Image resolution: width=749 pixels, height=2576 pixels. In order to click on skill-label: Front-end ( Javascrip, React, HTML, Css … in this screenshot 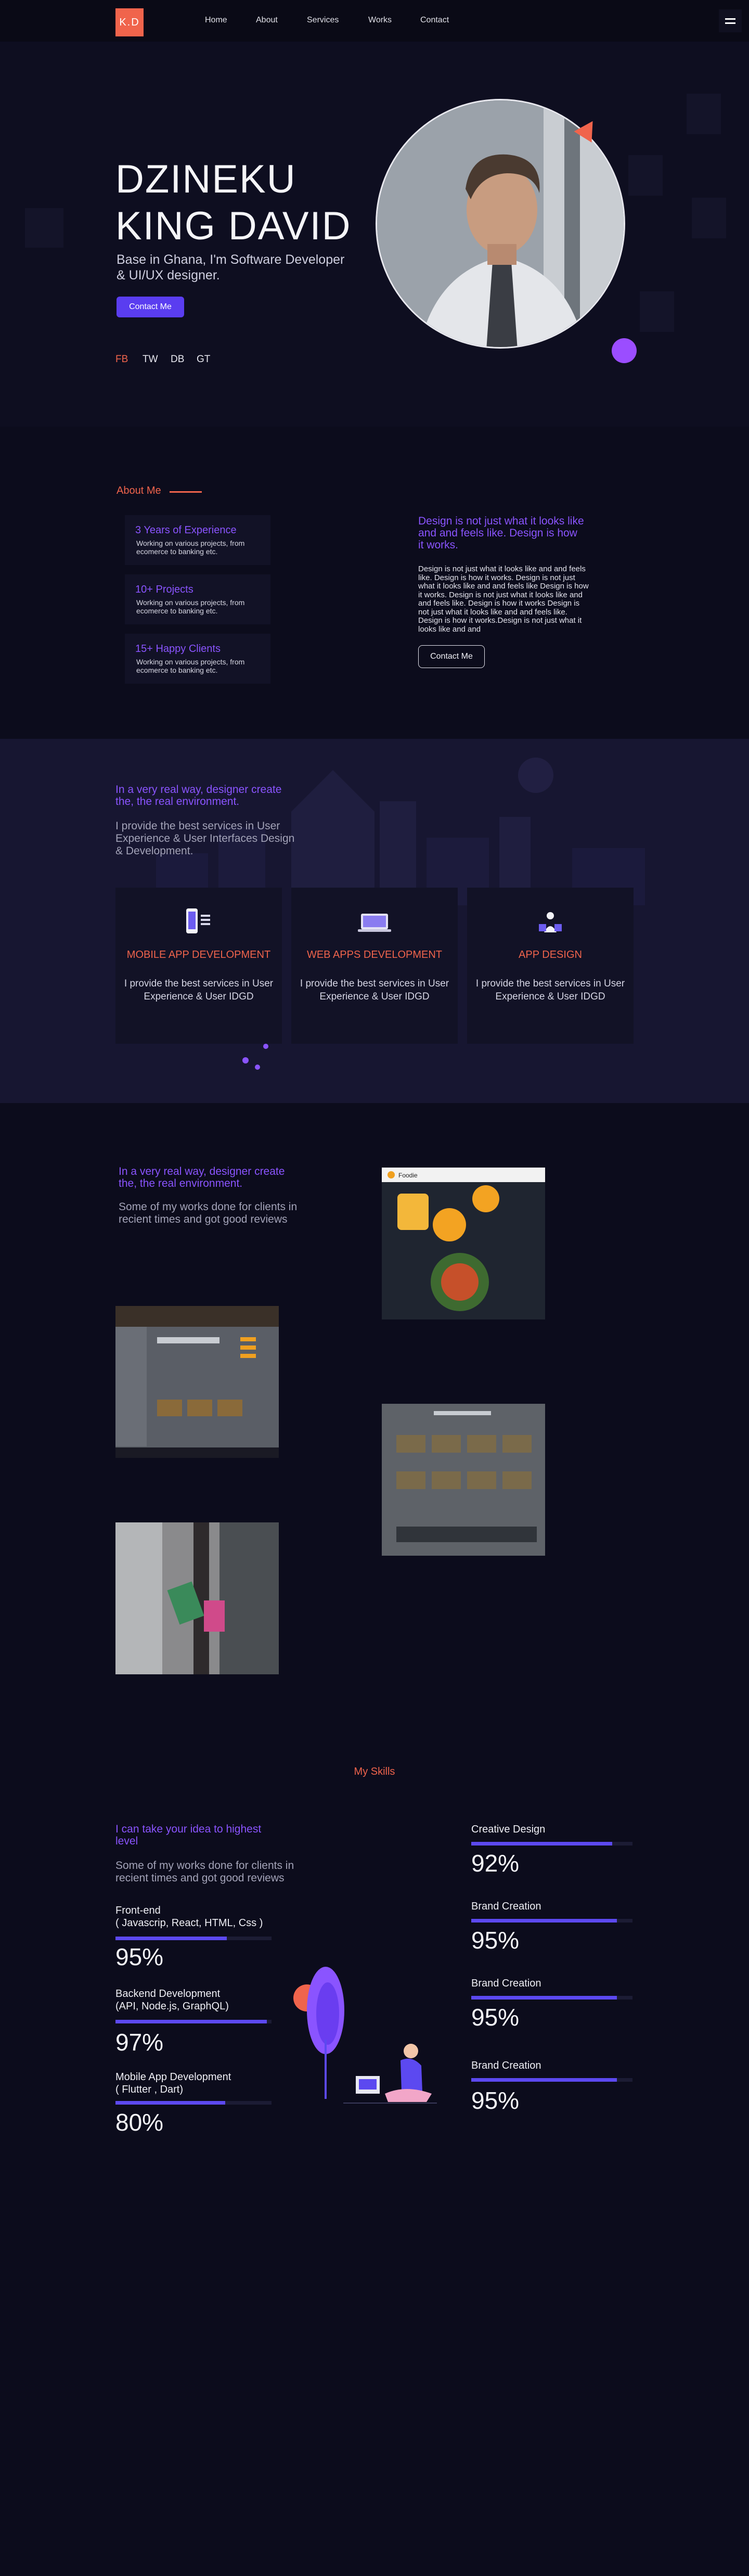, I will do `click(189, 1917)`.